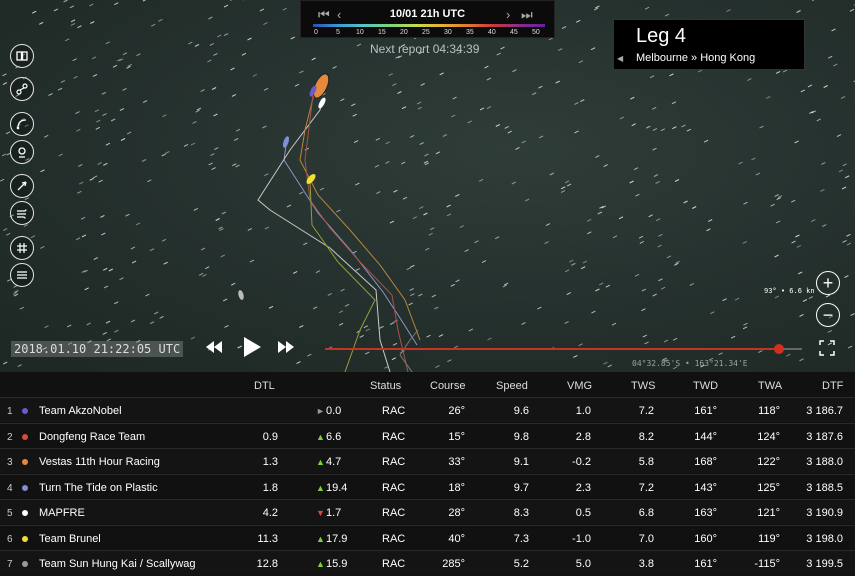 The image size is (855, 576). I want to click on header-speed: Speed, so click(512, 386).